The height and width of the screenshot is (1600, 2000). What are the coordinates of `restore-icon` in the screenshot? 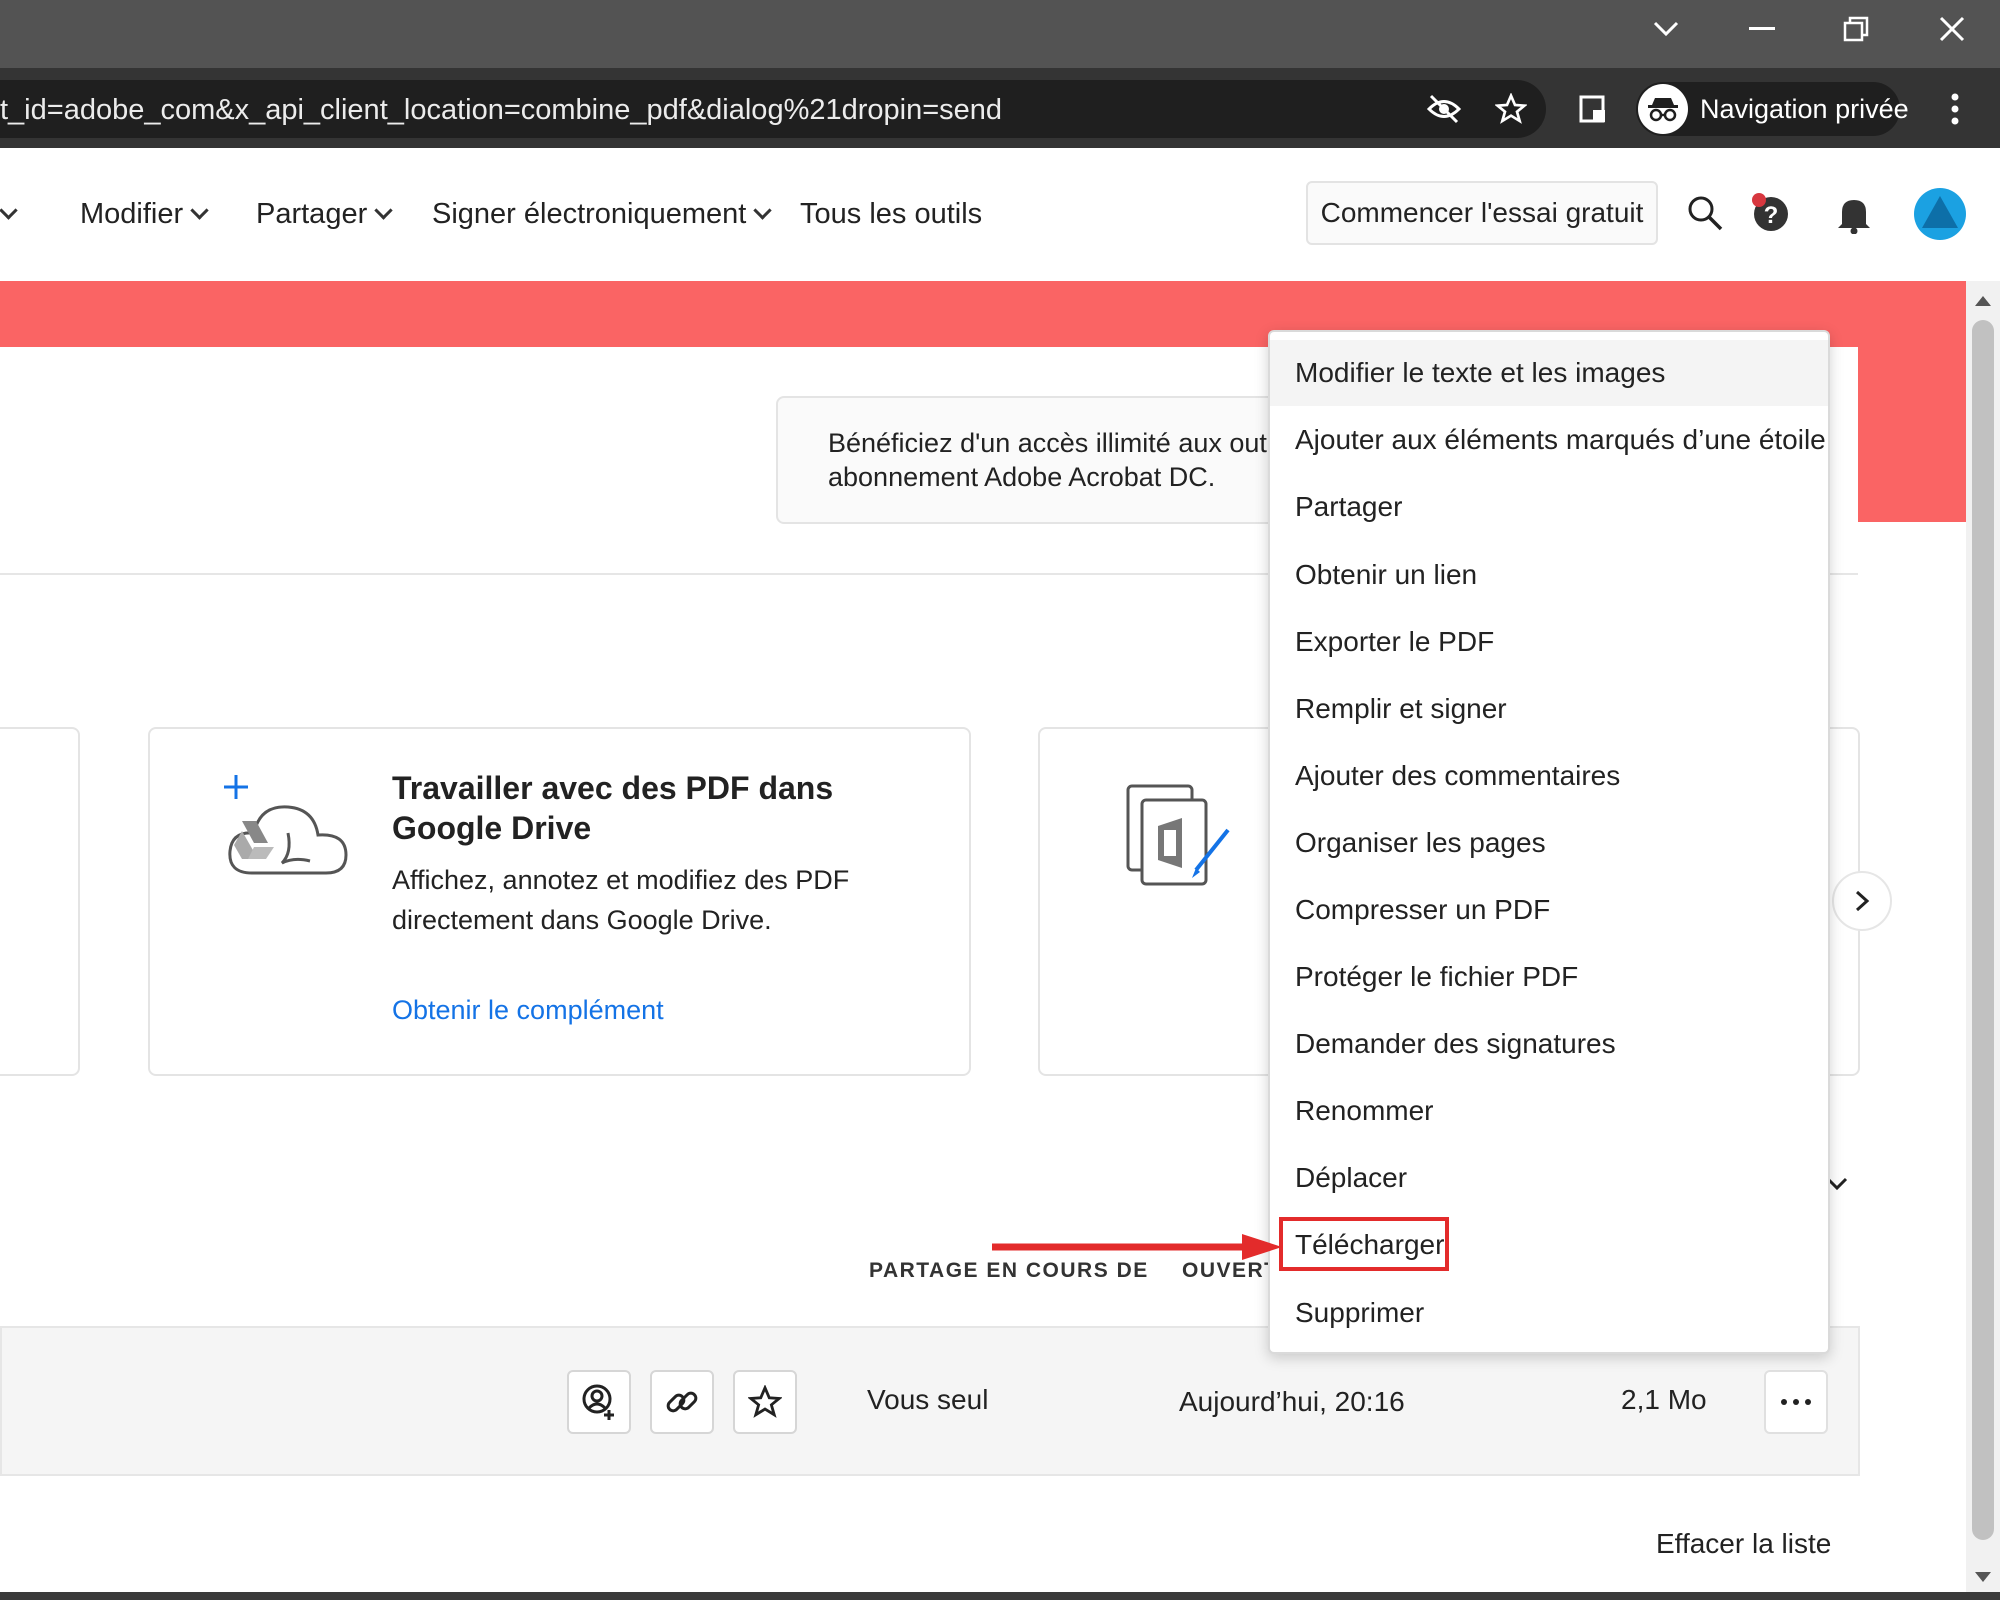 It's located at (1856, 29).